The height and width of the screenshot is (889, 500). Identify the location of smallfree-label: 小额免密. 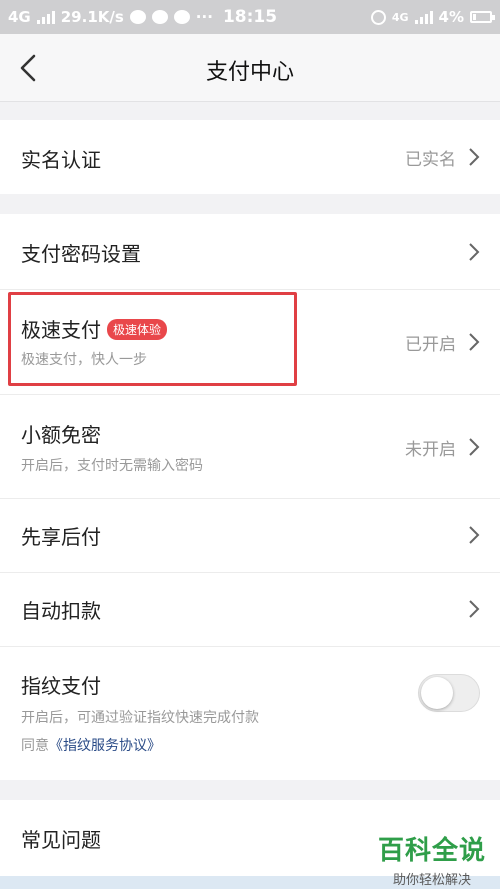
(61, 435).